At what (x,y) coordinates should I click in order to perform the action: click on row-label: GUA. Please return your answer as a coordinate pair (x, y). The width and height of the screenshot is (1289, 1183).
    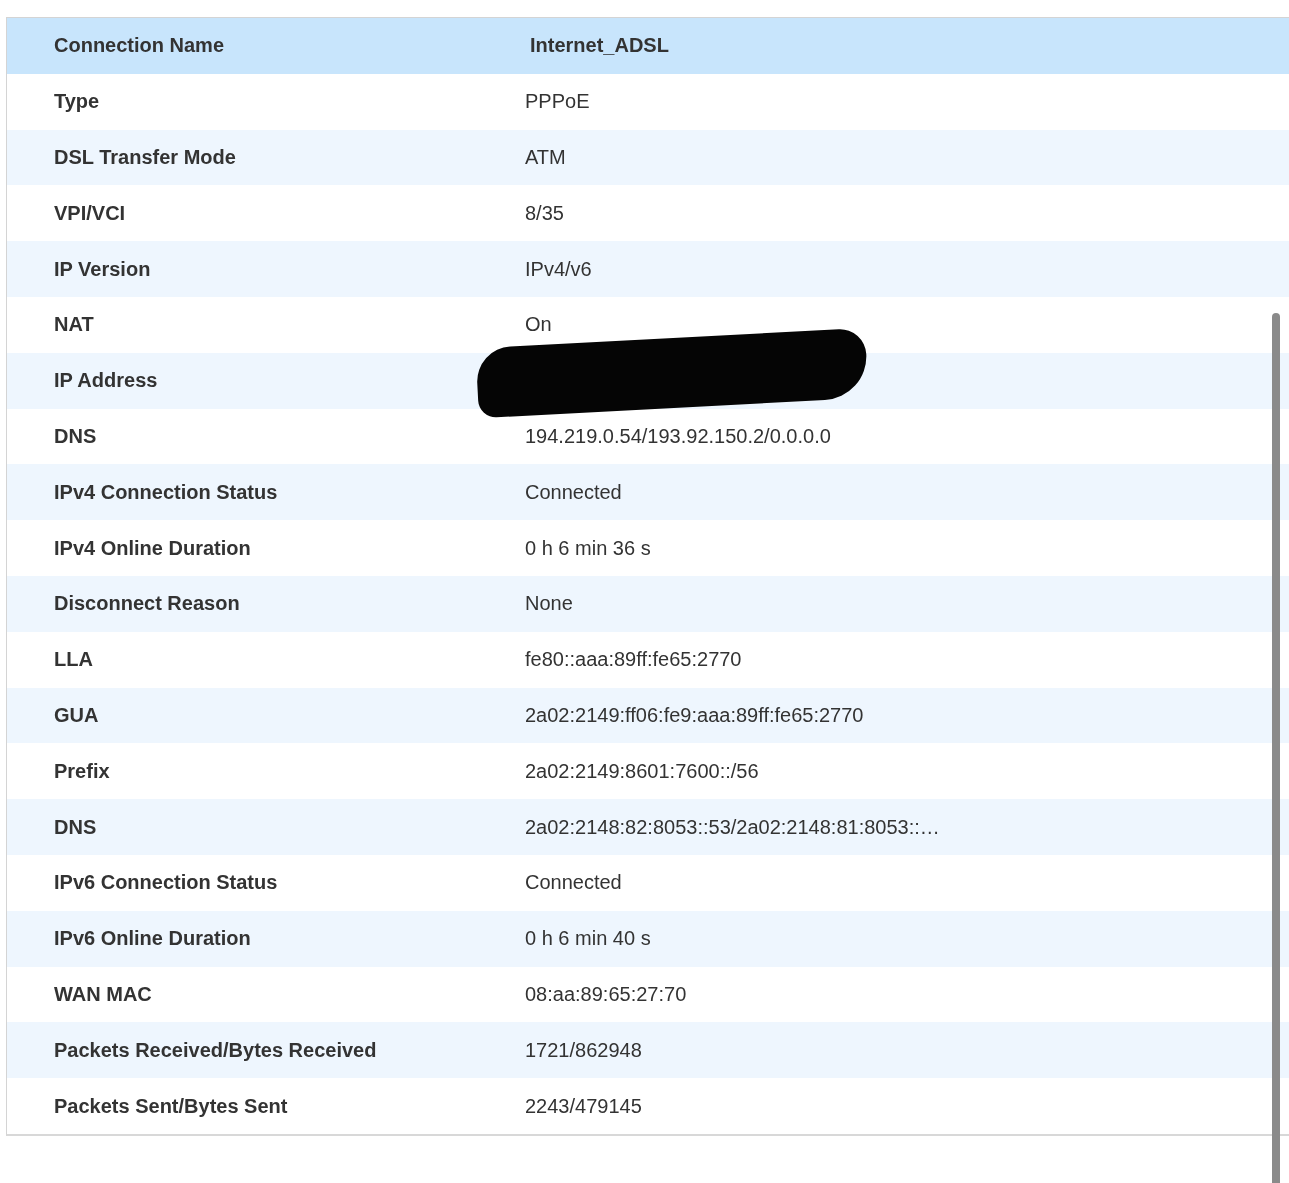
    Looking at the image, I should click on (76, 715).